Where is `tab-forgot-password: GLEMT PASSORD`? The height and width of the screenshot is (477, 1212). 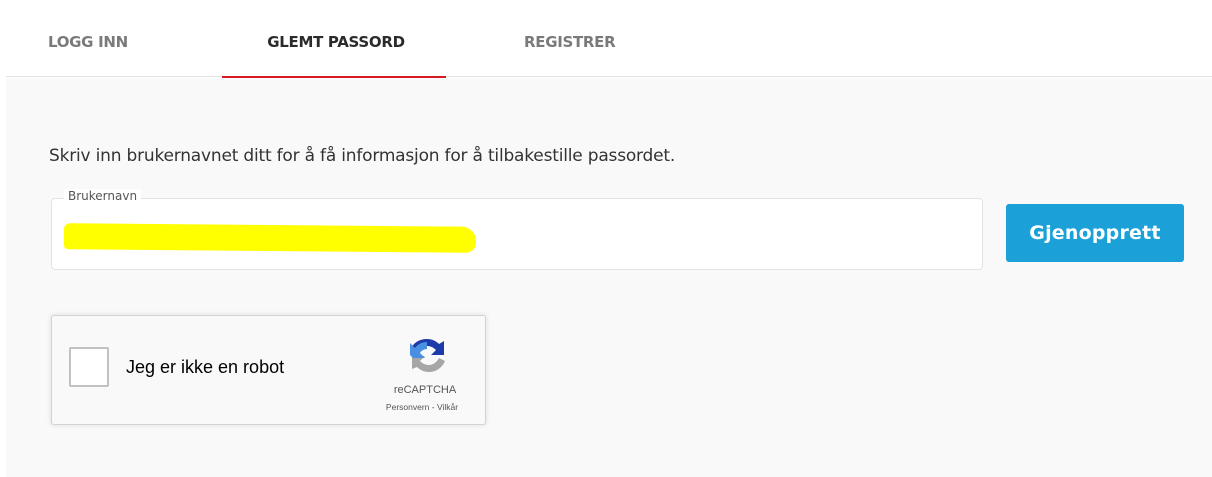 tab-forgot-password: GLEMT PASSORD is located at coordinates (334, 55).